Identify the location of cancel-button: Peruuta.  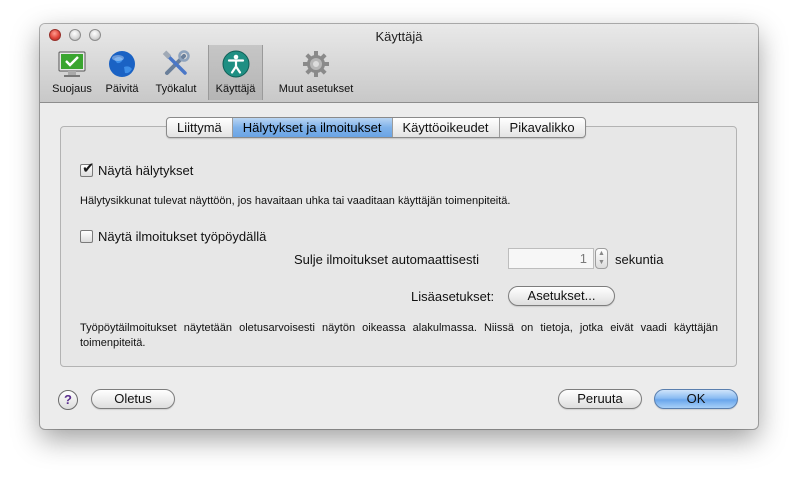
(600, 399).